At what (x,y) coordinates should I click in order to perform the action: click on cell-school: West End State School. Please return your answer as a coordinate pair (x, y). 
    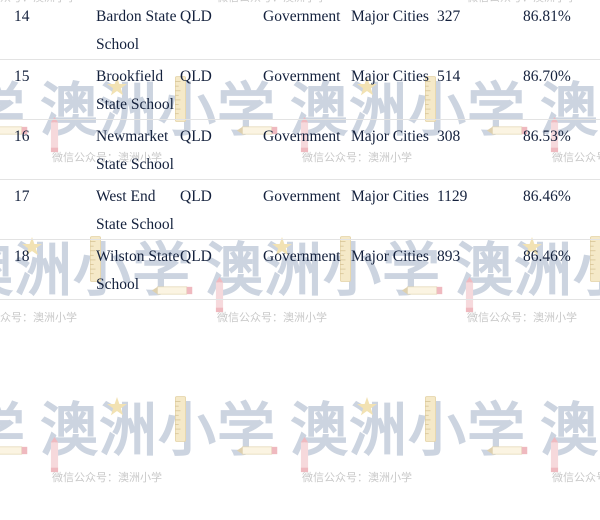
    Looking at the image, I should click on (138, 209).